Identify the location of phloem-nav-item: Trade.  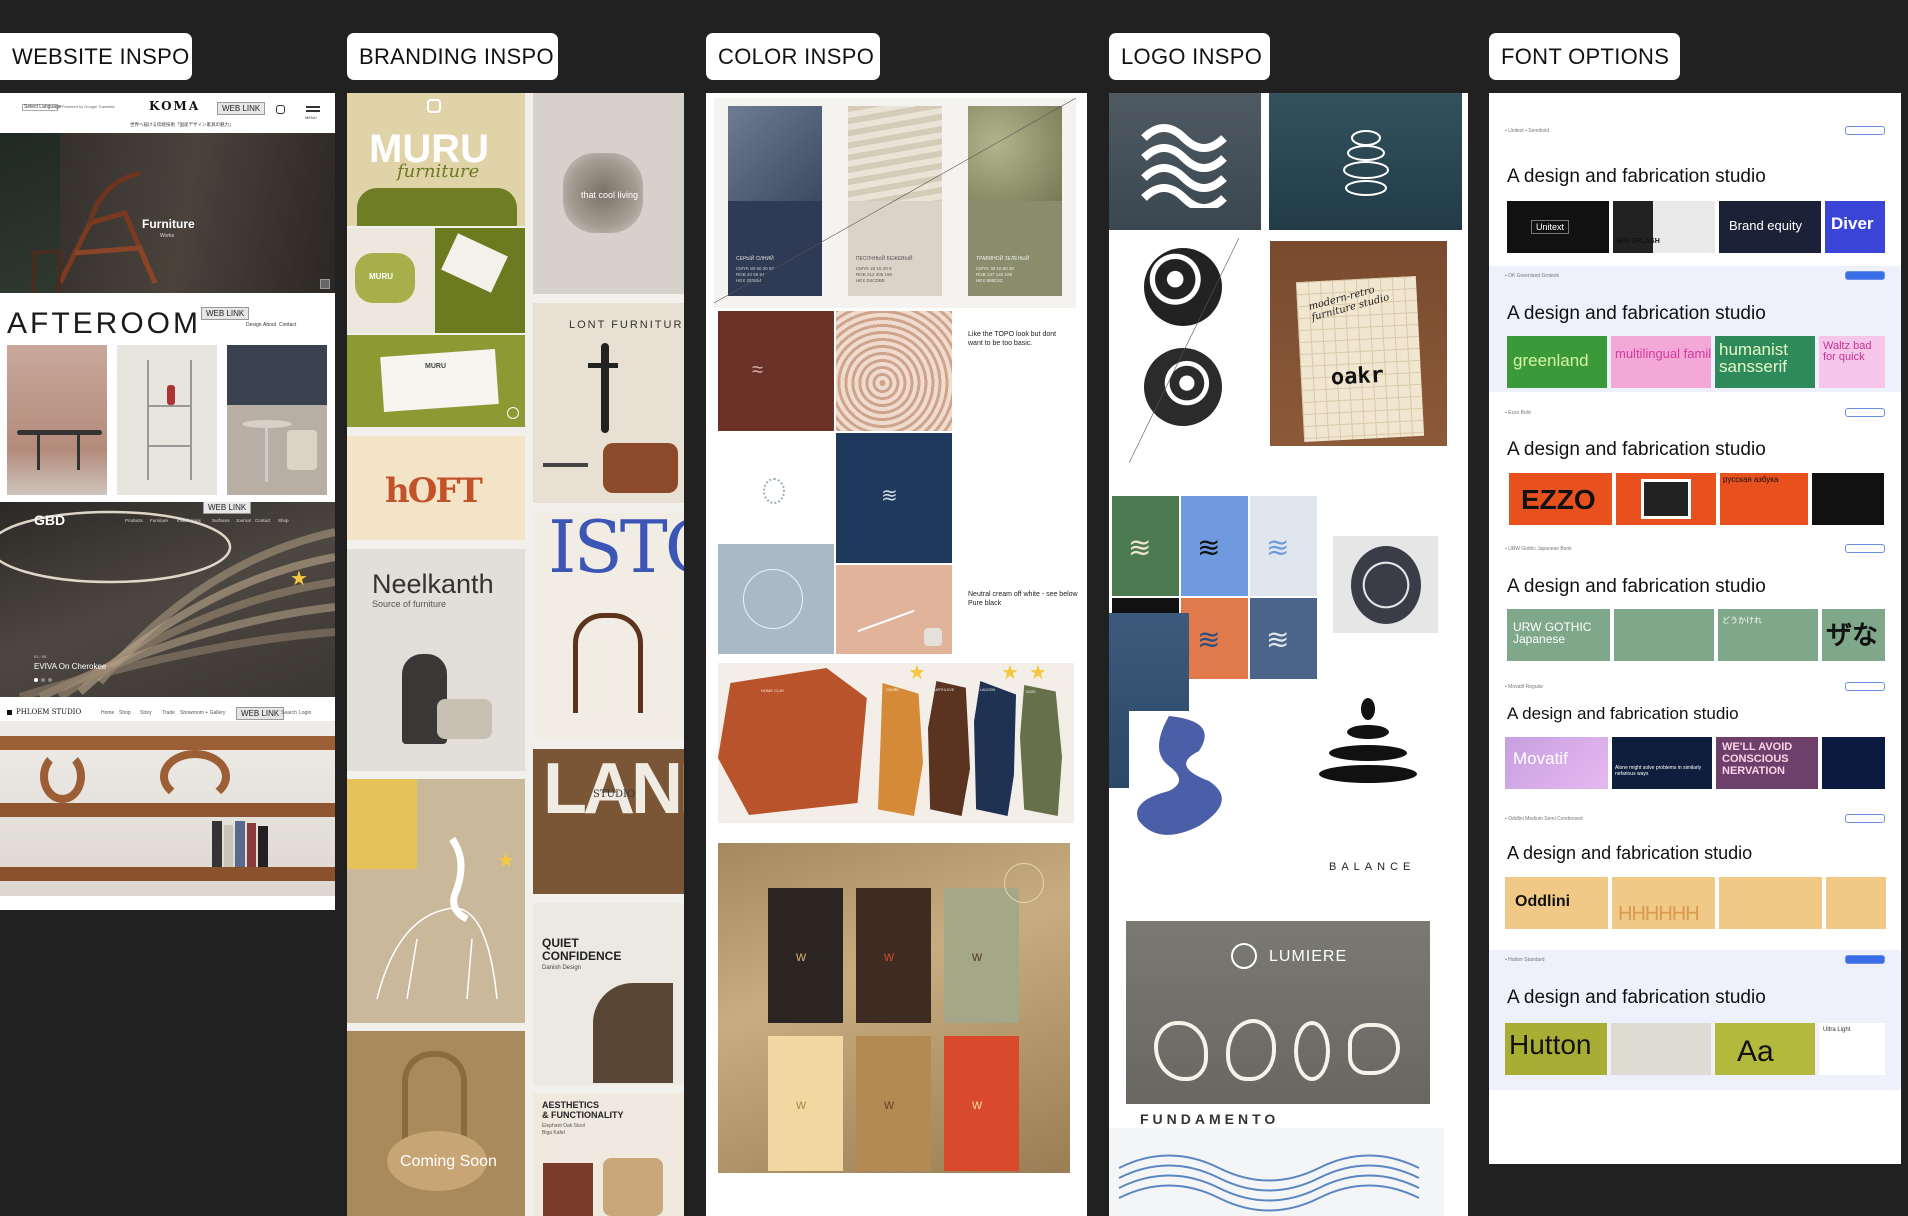
(168, 713).